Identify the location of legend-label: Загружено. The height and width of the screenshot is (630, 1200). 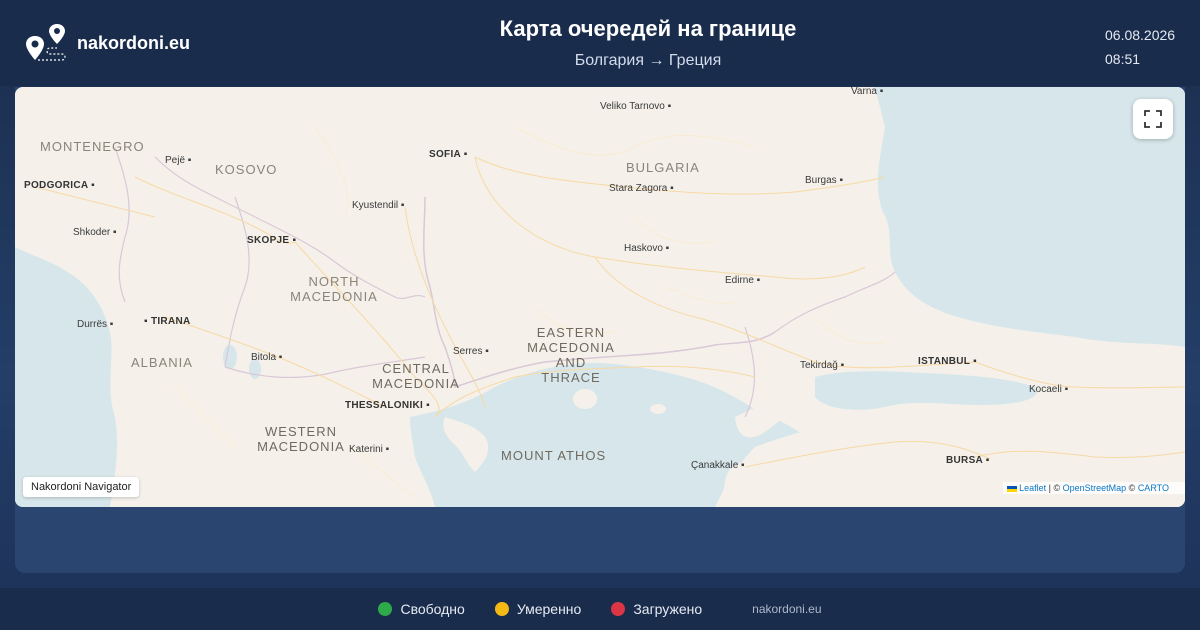
(668, 609).